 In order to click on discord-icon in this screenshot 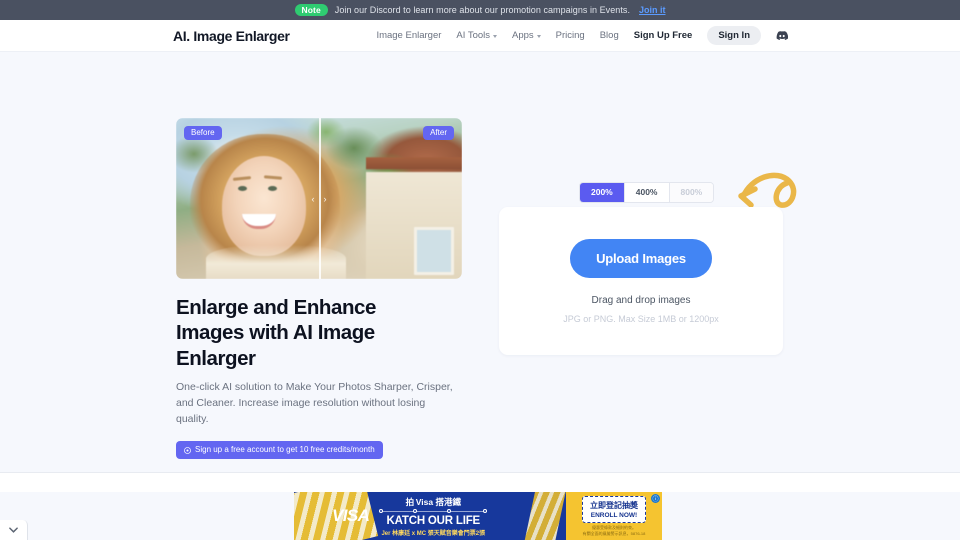, I will do `click(782, 35)`.